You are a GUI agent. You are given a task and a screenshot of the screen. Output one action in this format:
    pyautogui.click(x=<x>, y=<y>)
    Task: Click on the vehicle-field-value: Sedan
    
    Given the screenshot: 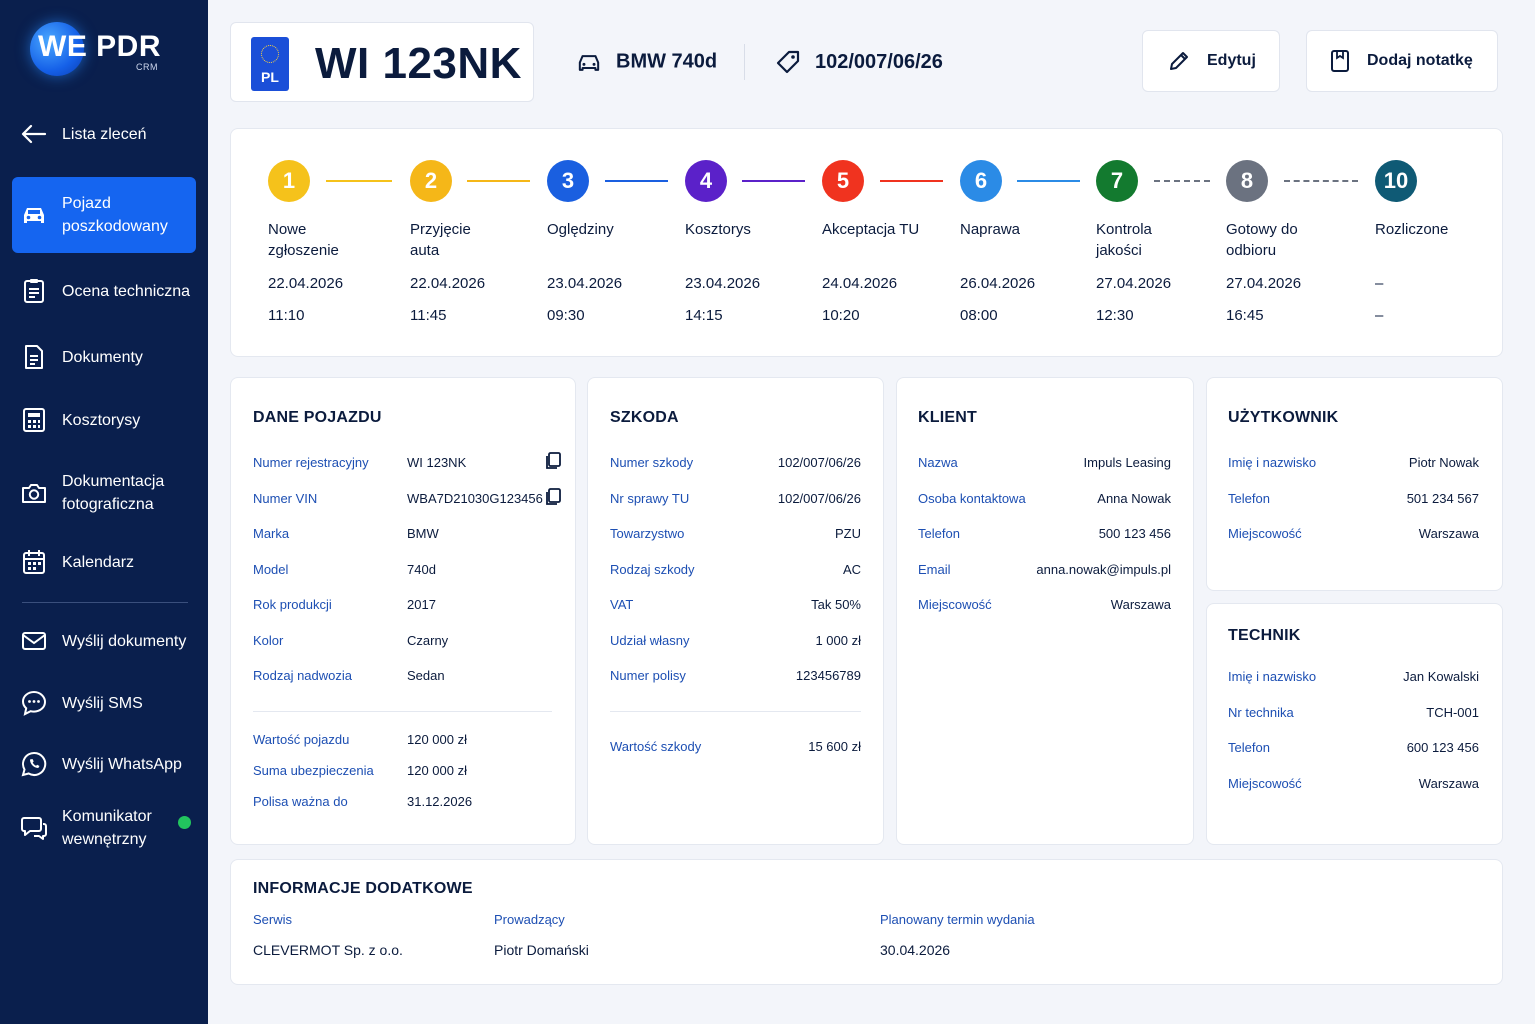 What is the action you would take?
    pyautogui.click(x=426, y=675)
    